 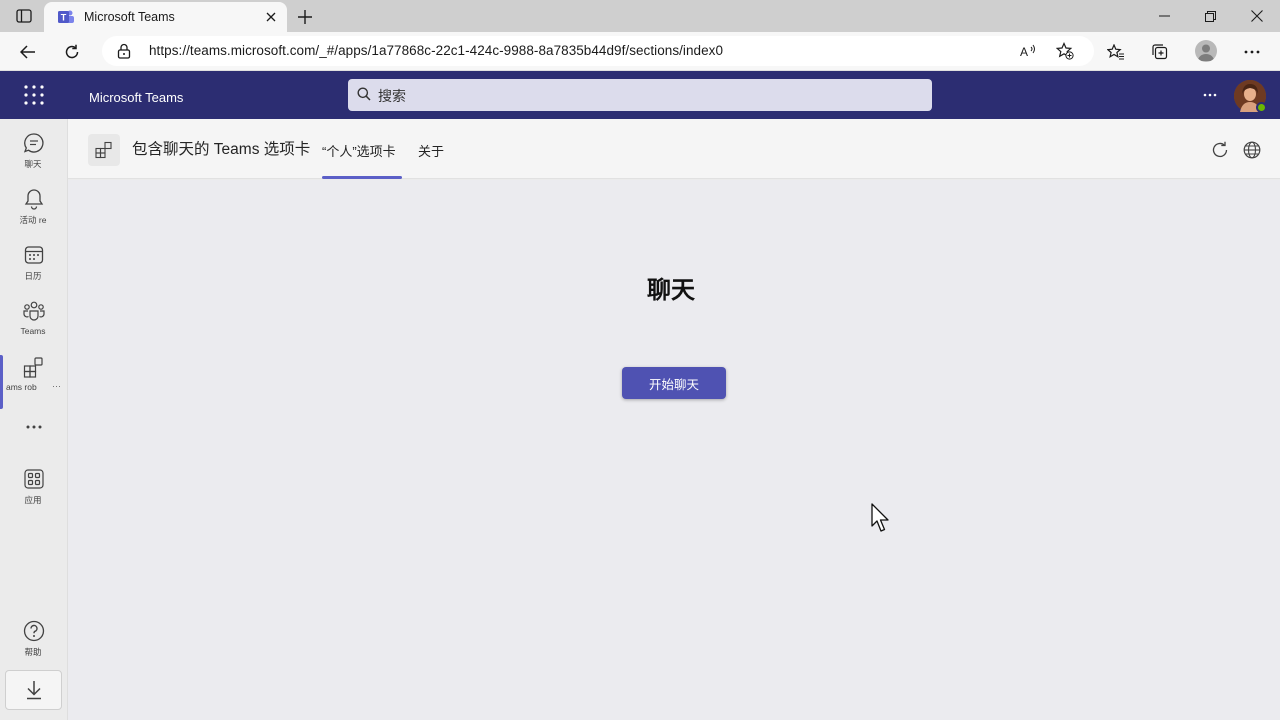 I want to click on rail-item-more: ···, so click(x=56, y=386).